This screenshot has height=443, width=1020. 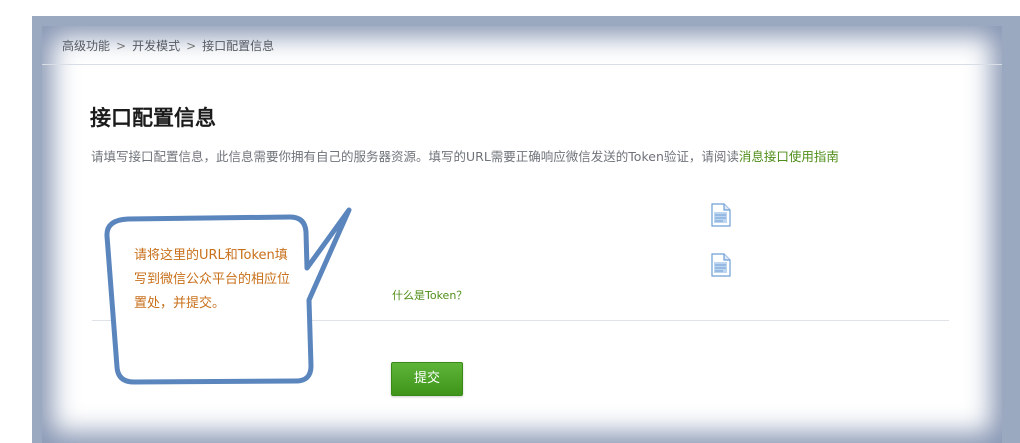 What do you see at coordinates (789, 156) in the screenshot?
I see `message-api-guide-link: 消息接口使用指南` at bounding box center [789, 156].